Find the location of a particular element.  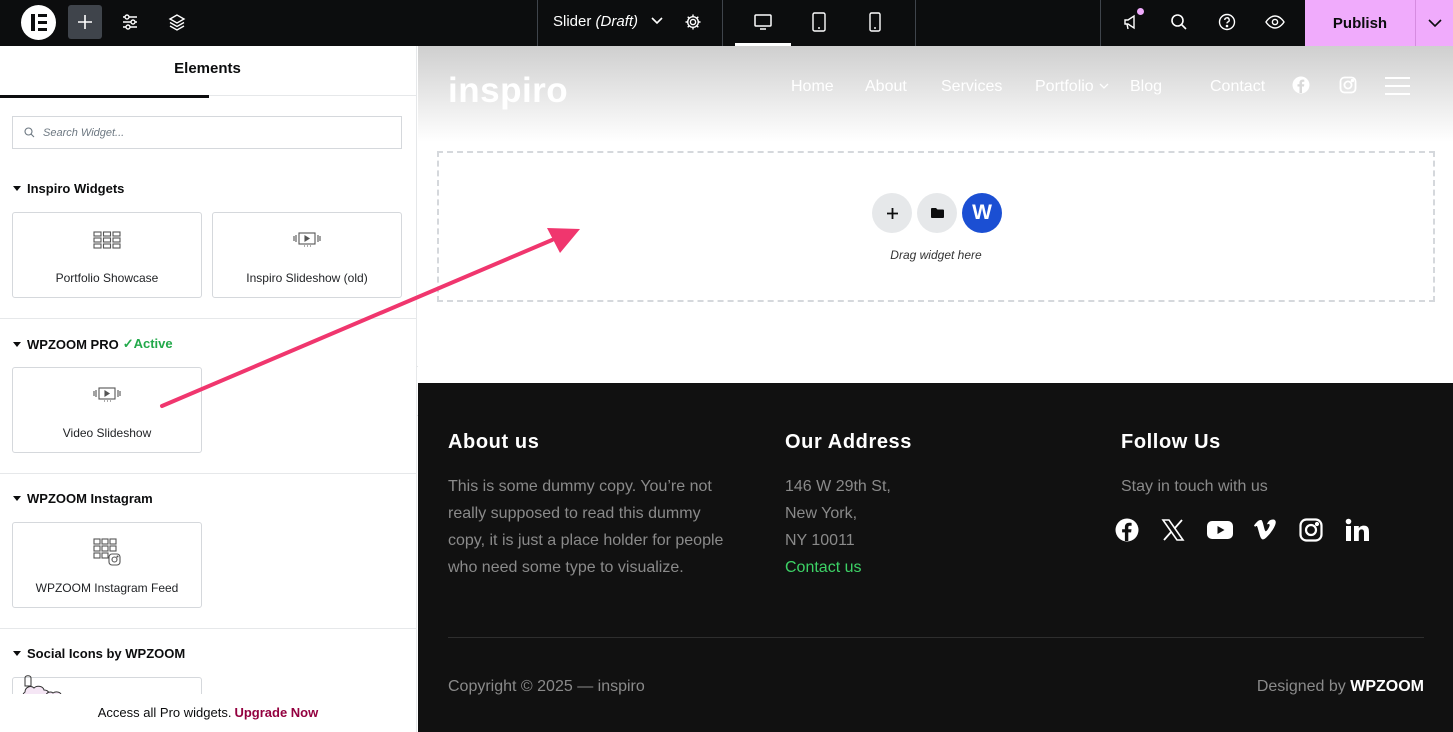

publish-options-button is located at coordinates (1434, 23).